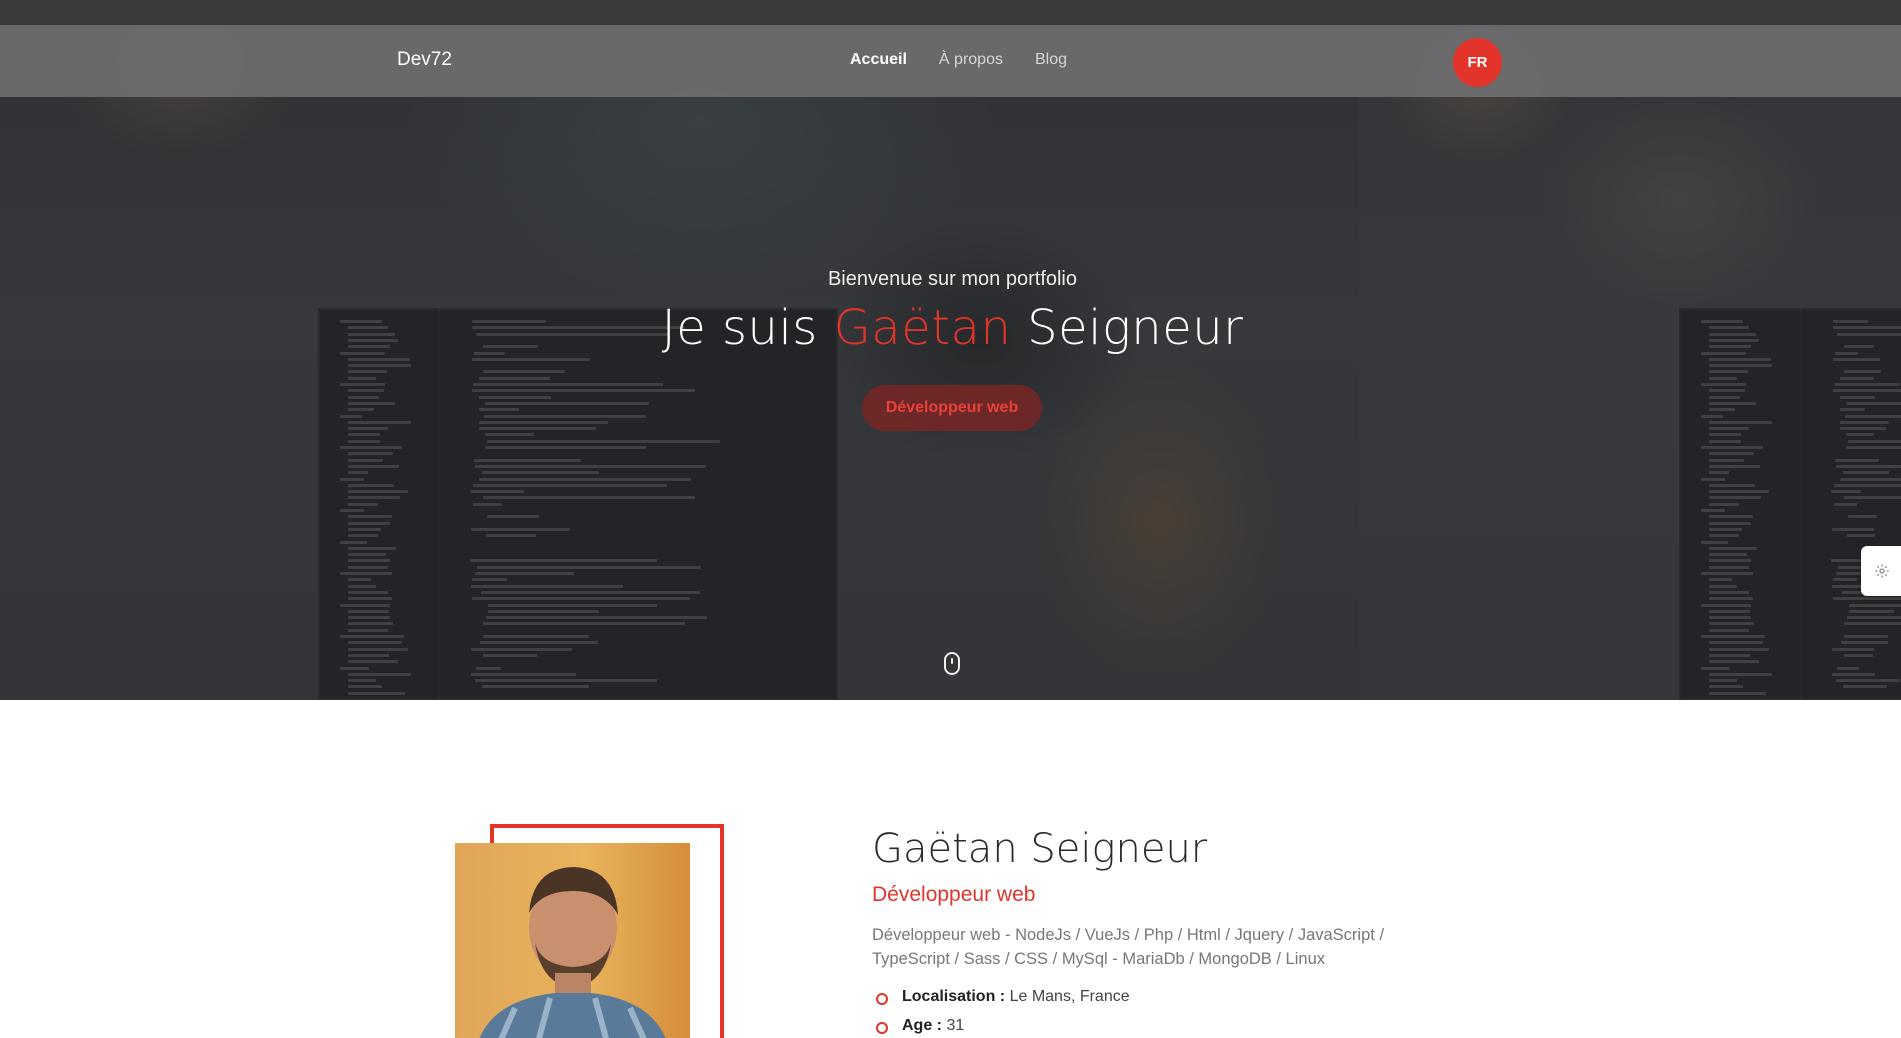  What do you see at coordinates (1067, 996) in the screenshot?
I see `info-value: Le Mans, France` at bounding box center [1067, 996].